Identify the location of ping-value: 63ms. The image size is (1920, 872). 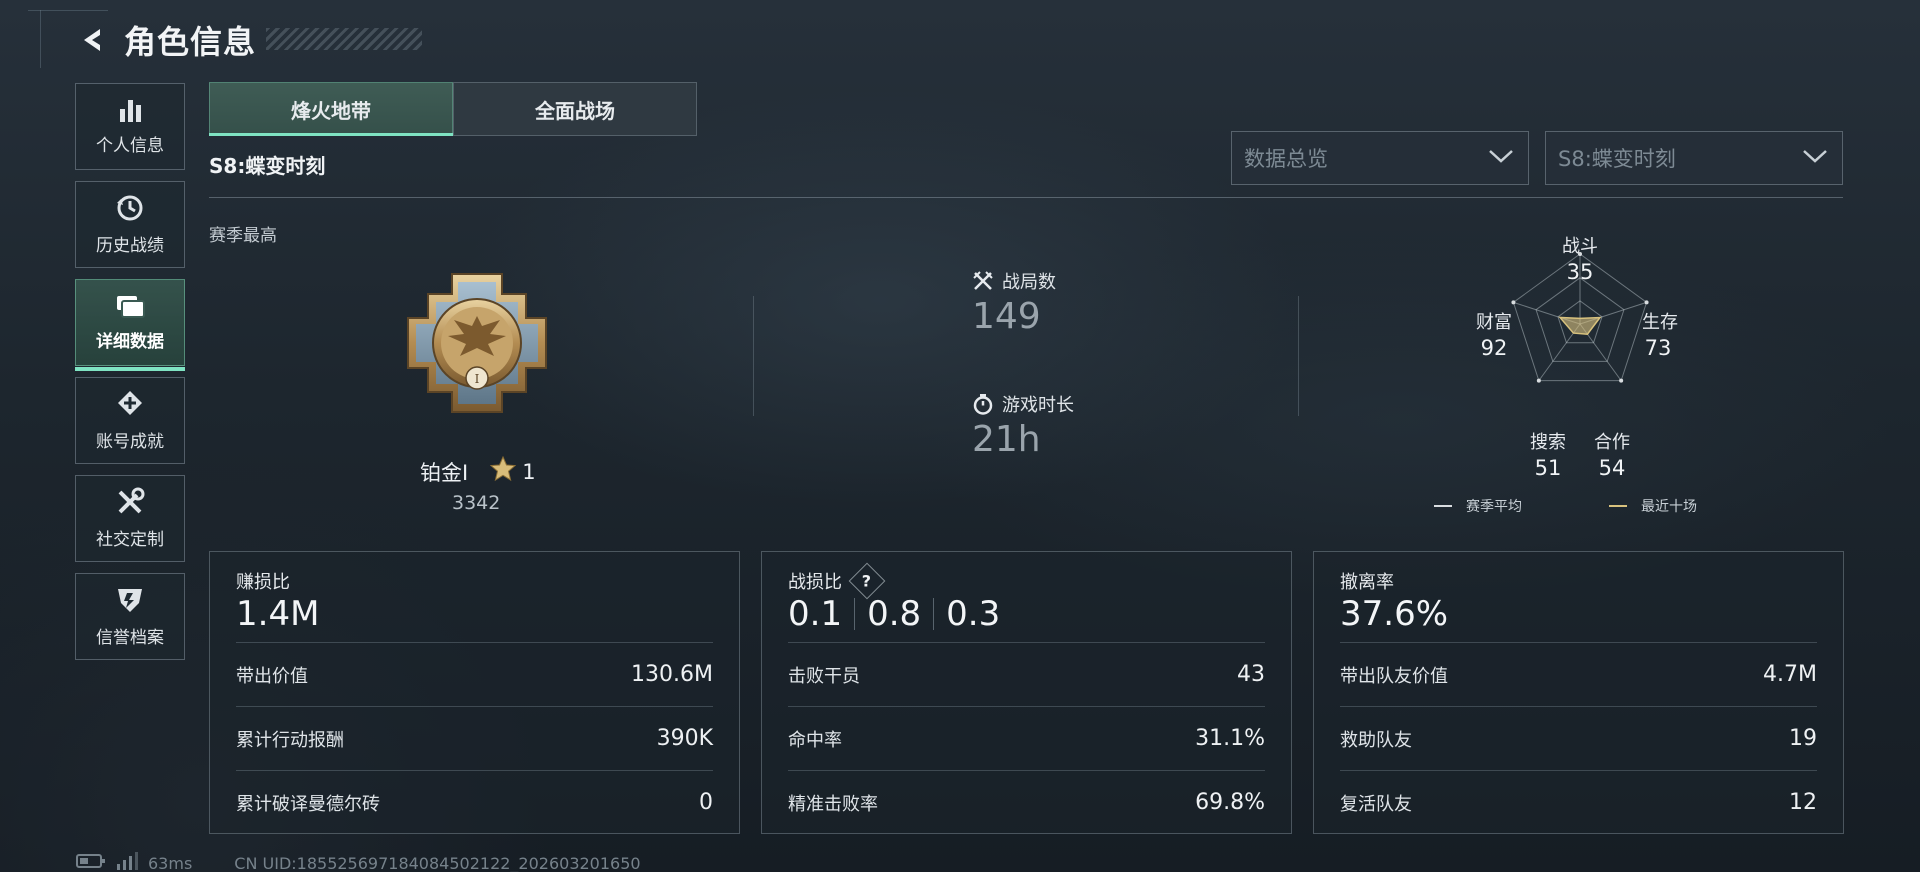
(170, 862).